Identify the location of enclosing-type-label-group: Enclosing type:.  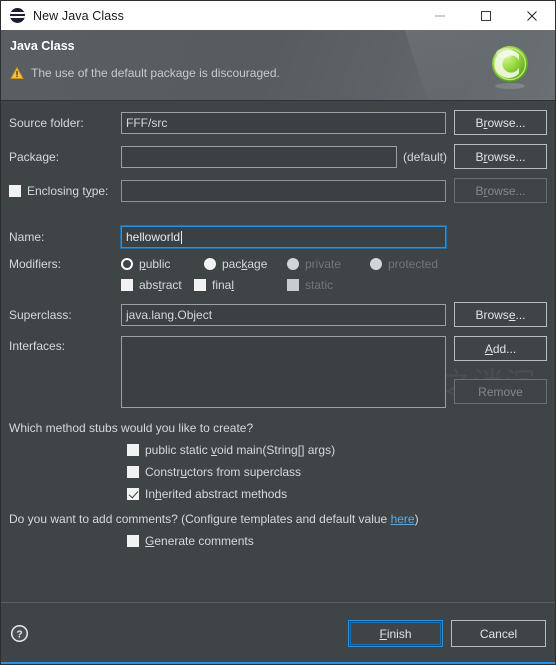
(65, 191).